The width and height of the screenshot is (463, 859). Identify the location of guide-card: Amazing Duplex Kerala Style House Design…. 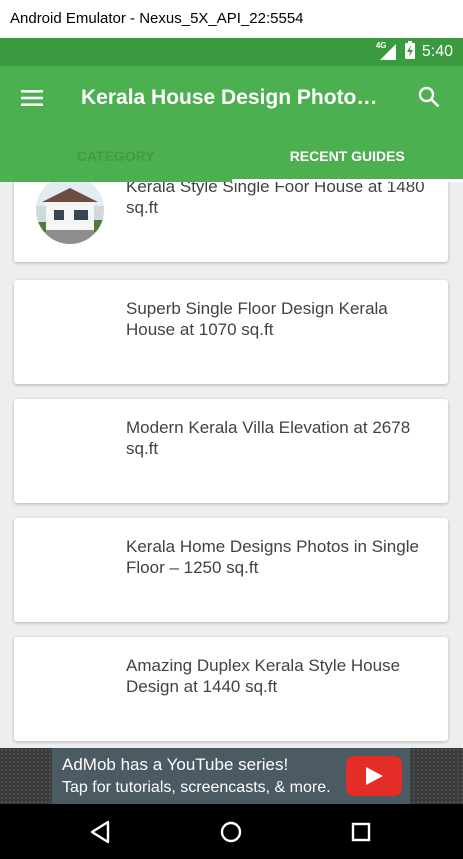
(231, 689).